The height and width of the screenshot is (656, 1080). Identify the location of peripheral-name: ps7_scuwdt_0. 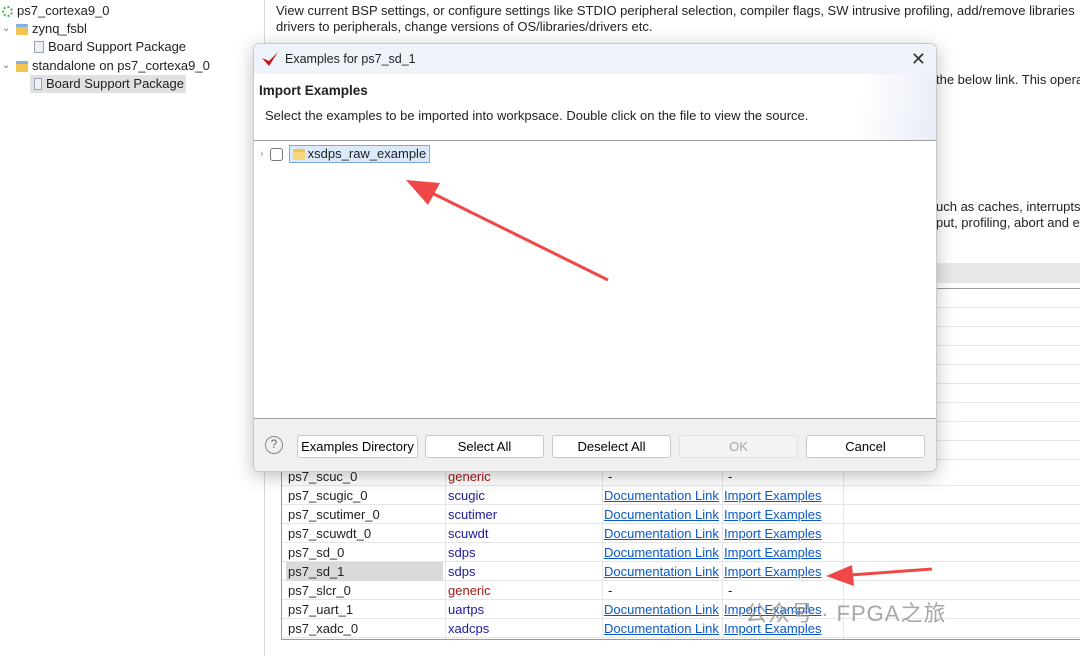
(330, 533).